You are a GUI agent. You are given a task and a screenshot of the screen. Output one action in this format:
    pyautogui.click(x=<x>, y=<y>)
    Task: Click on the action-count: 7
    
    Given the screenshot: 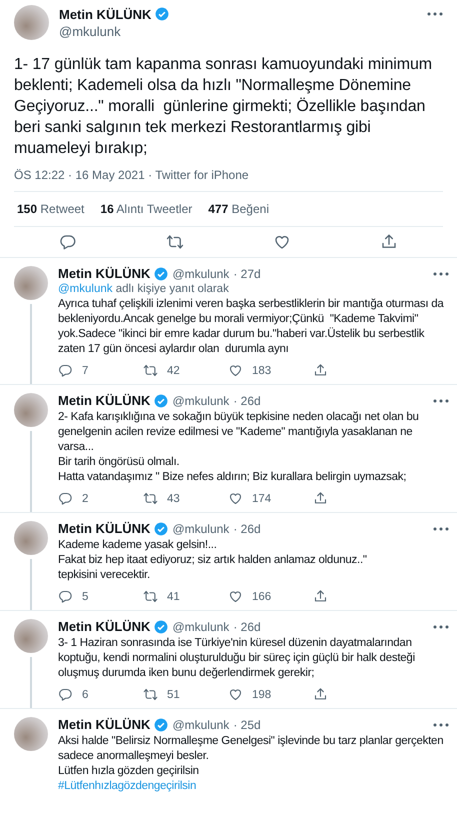 What is the action you would take?
    pyautogui.click(x=85, y=370)
    